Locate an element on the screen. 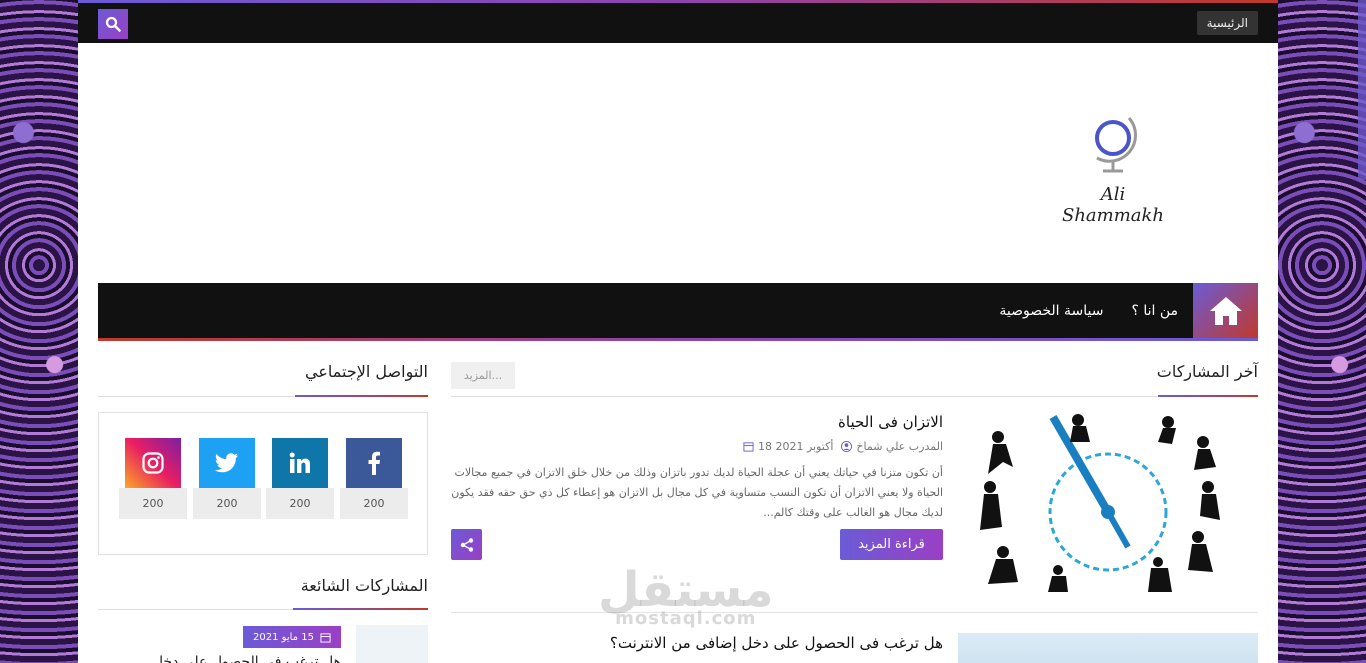 This screenshot has width=1366, height=663. social-title-accent is located at coordinates (361, 396).